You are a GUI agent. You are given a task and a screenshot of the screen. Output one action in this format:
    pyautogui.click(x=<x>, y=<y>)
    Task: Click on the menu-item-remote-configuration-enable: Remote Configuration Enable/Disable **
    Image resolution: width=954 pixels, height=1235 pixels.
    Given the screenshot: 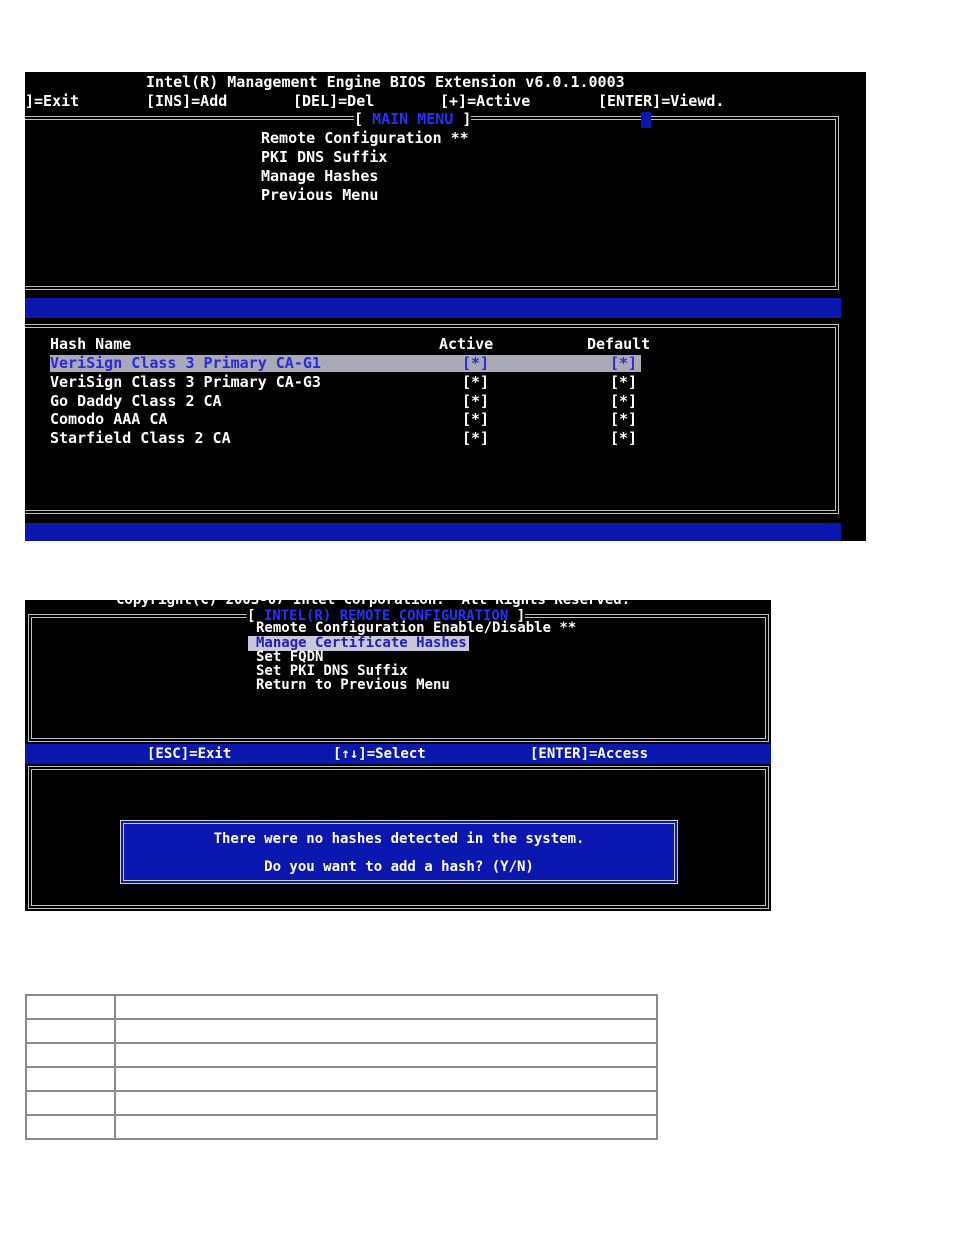 What is the action you would take?
    pyautogui.click(x=416, y=628)
    